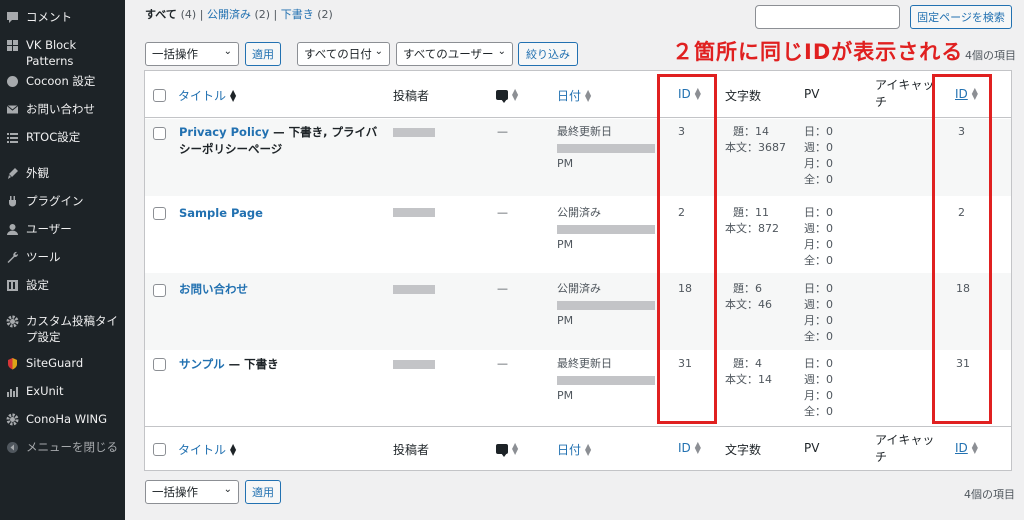  I want to click on chart-icon, so click(12, 391).